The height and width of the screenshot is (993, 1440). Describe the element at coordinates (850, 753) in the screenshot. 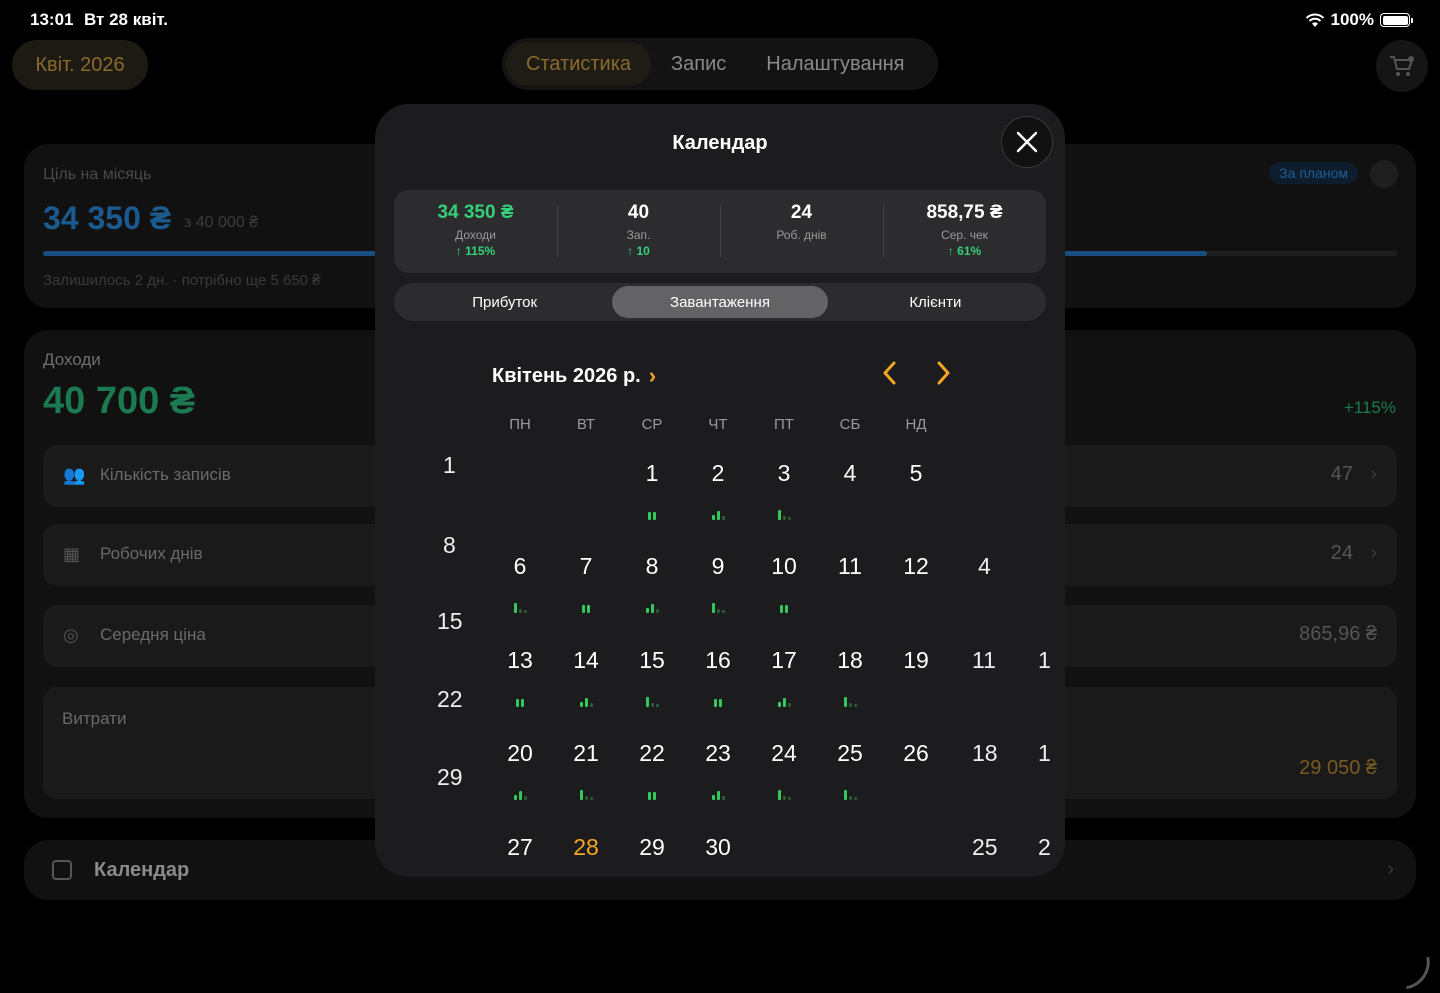

I see `calendar-day: 25` at that location.